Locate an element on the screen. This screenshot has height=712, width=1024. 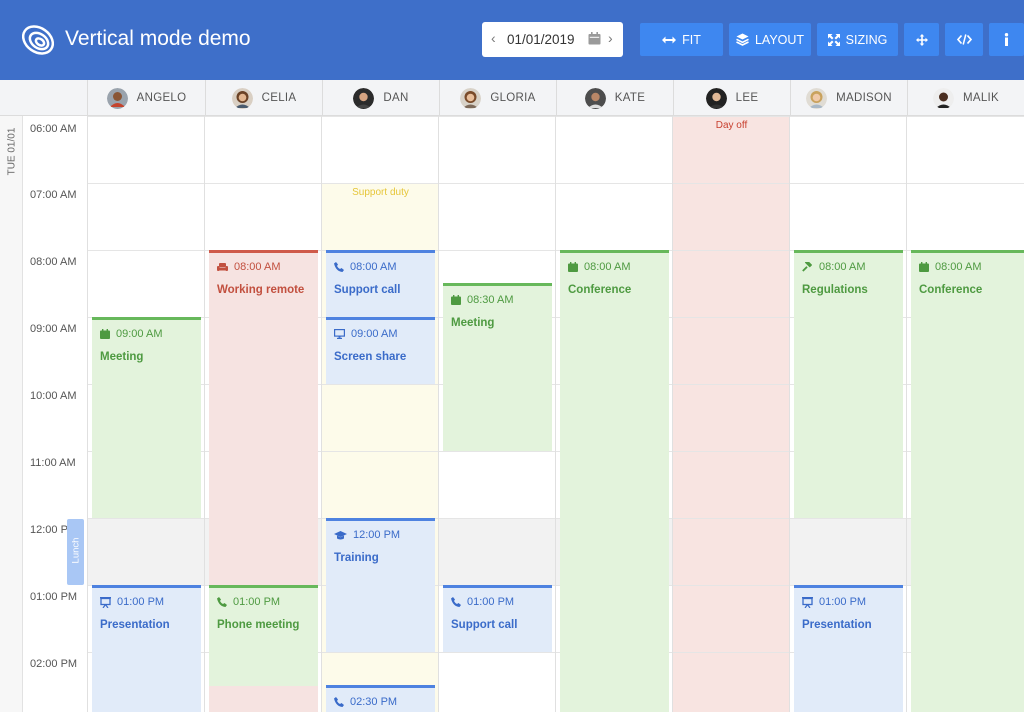
info-icon is located at coordinates (1006, 39).